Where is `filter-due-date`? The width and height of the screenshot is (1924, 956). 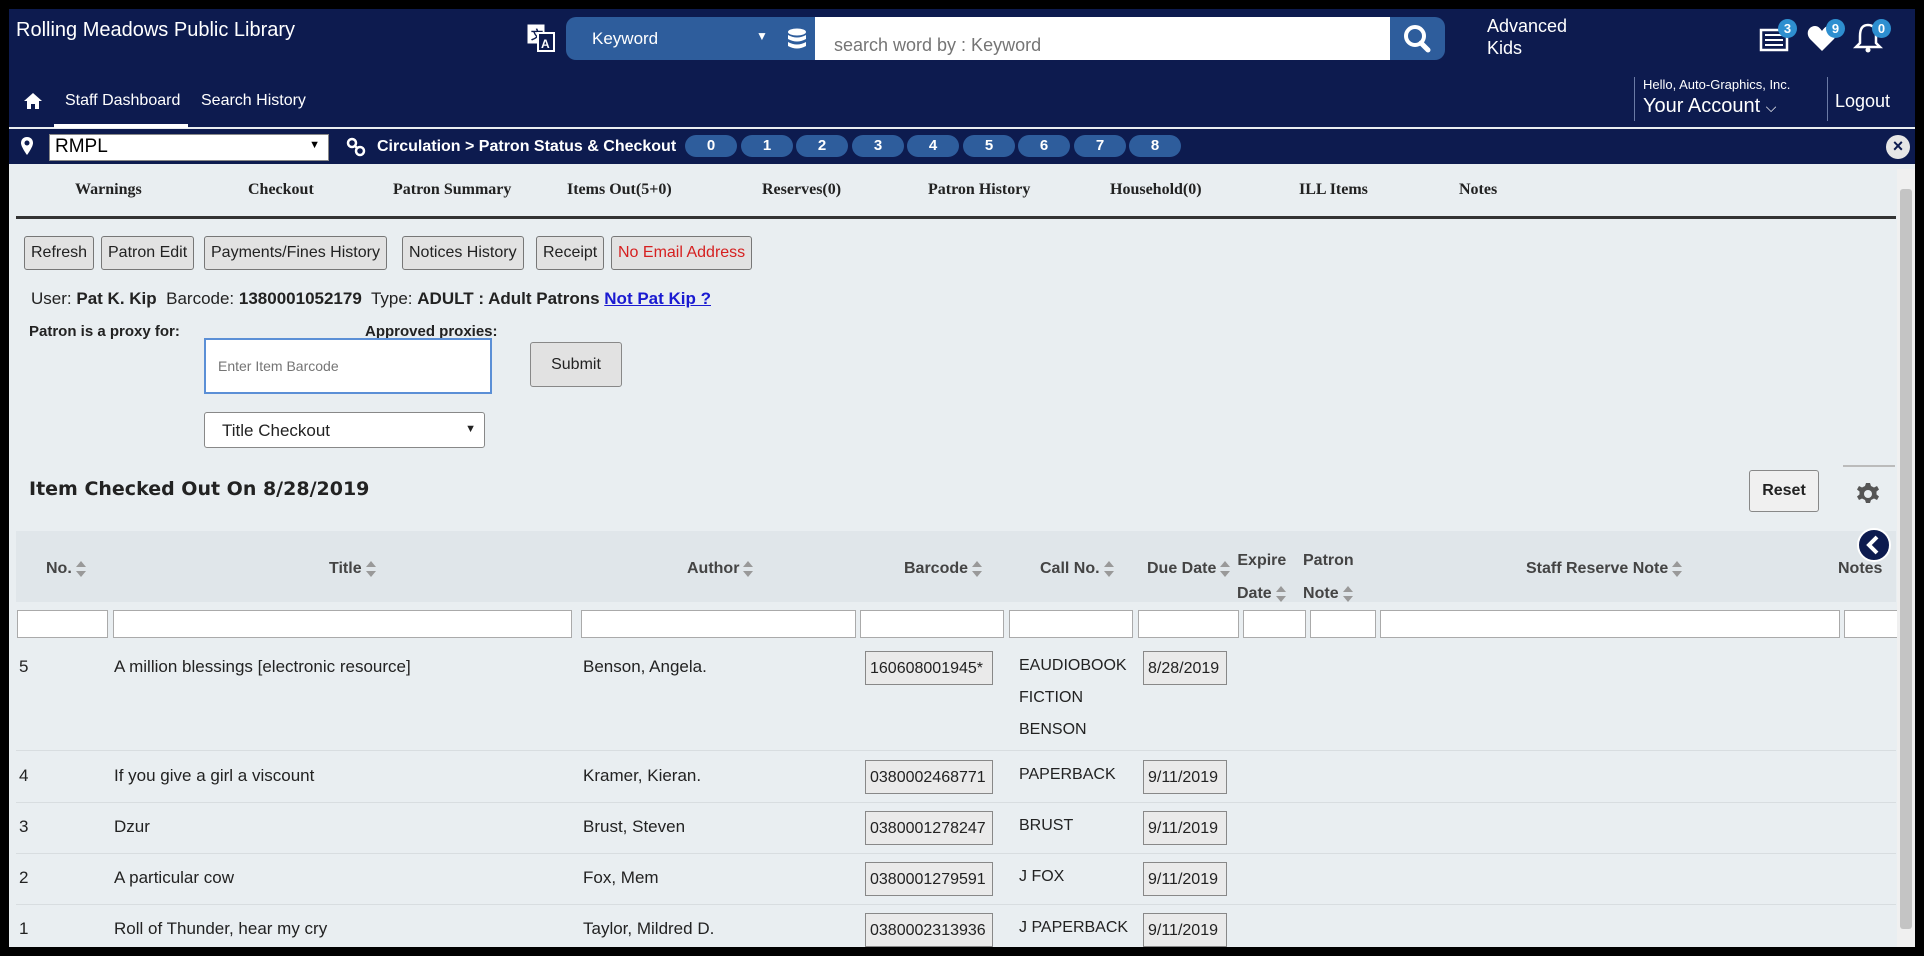 filter-due-date is located at coordinates (1188, 624).